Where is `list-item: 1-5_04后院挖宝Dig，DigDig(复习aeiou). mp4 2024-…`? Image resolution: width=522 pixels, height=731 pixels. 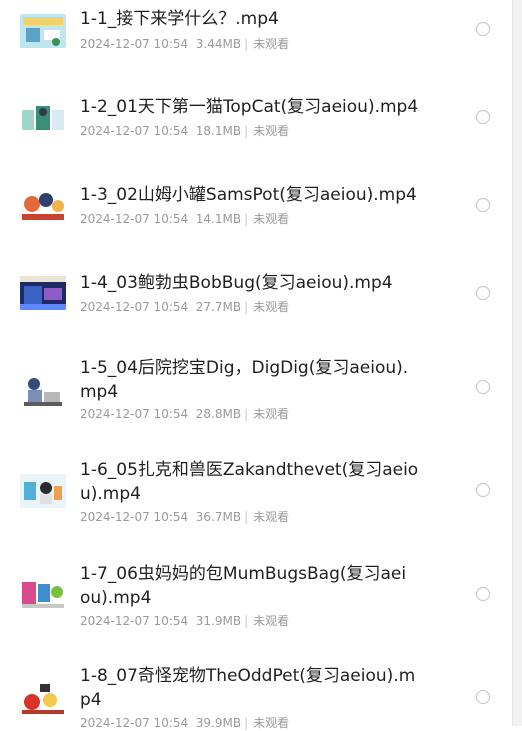
list-item: 1-5_04后院挖宝Dig，DigDig(复习aeiou). mp4 2024-… is located at coordinates (256, 394).